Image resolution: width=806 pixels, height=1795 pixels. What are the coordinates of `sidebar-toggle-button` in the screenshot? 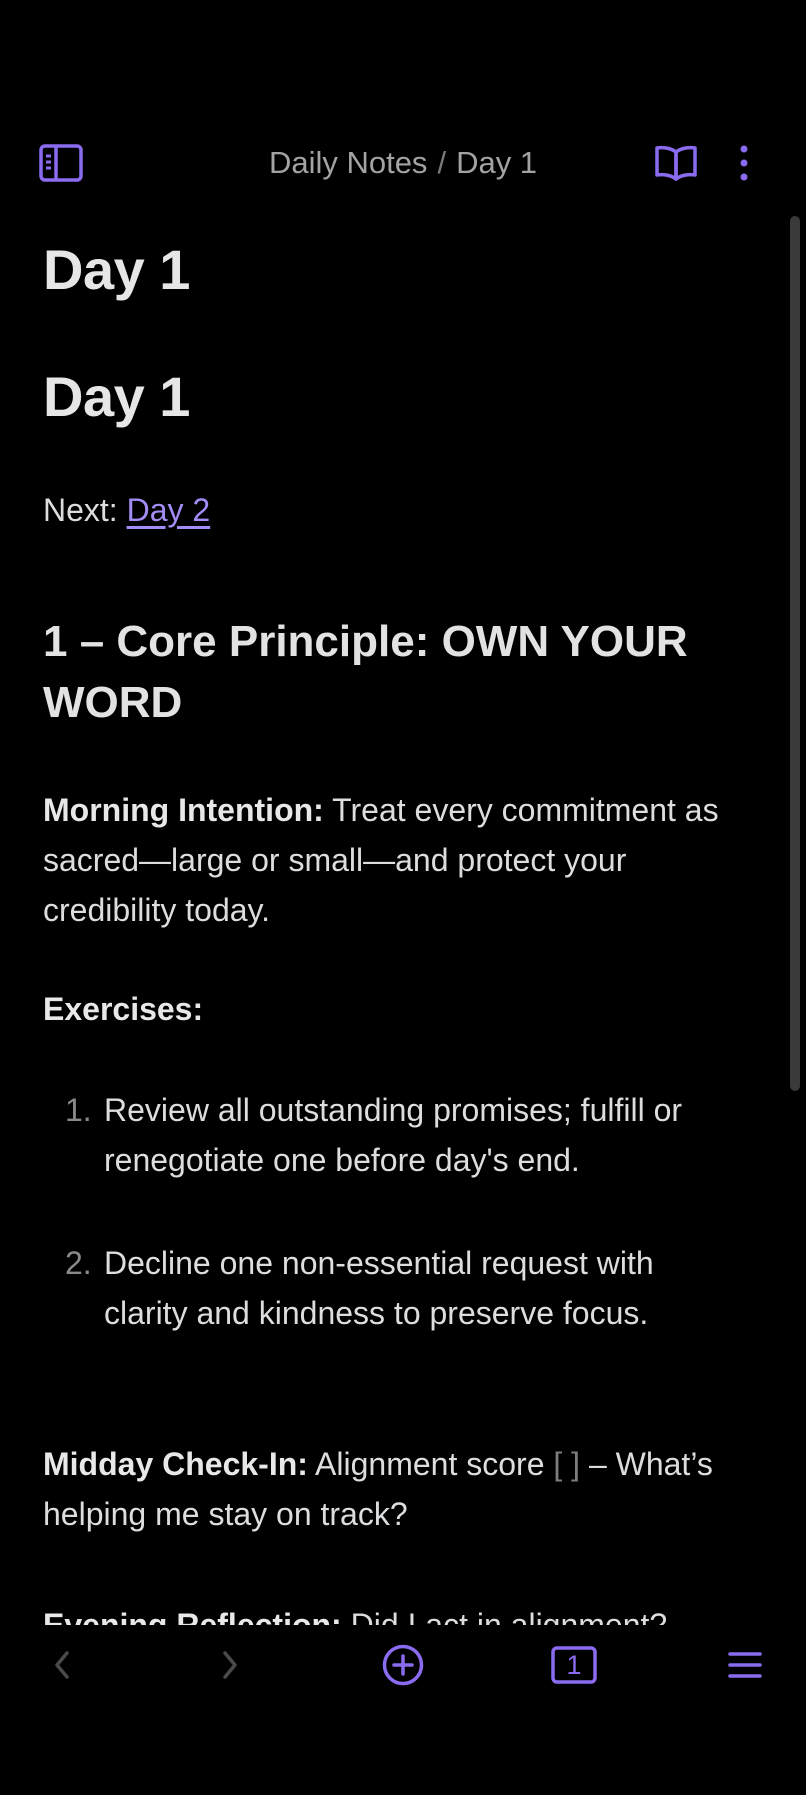 It's located at (61, 163).